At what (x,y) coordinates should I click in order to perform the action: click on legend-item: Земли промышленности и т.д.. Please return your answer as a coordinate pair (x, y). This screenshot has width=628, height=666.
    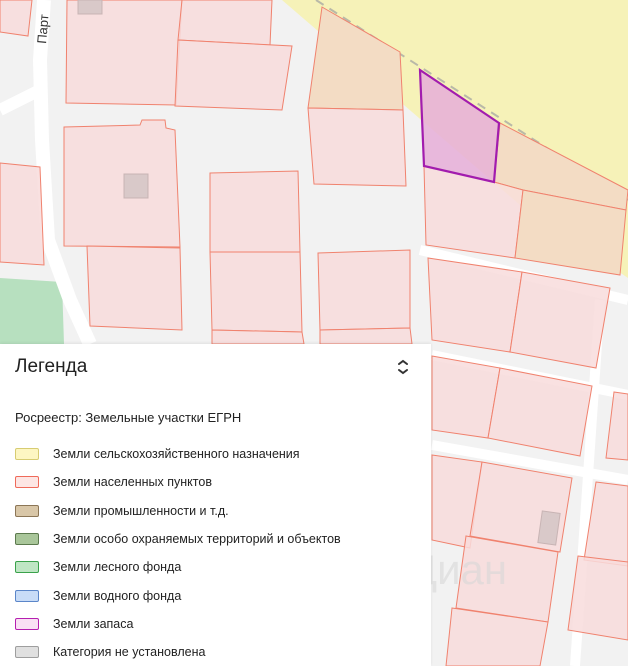
    Looking at the image, I should click on (178, 511).